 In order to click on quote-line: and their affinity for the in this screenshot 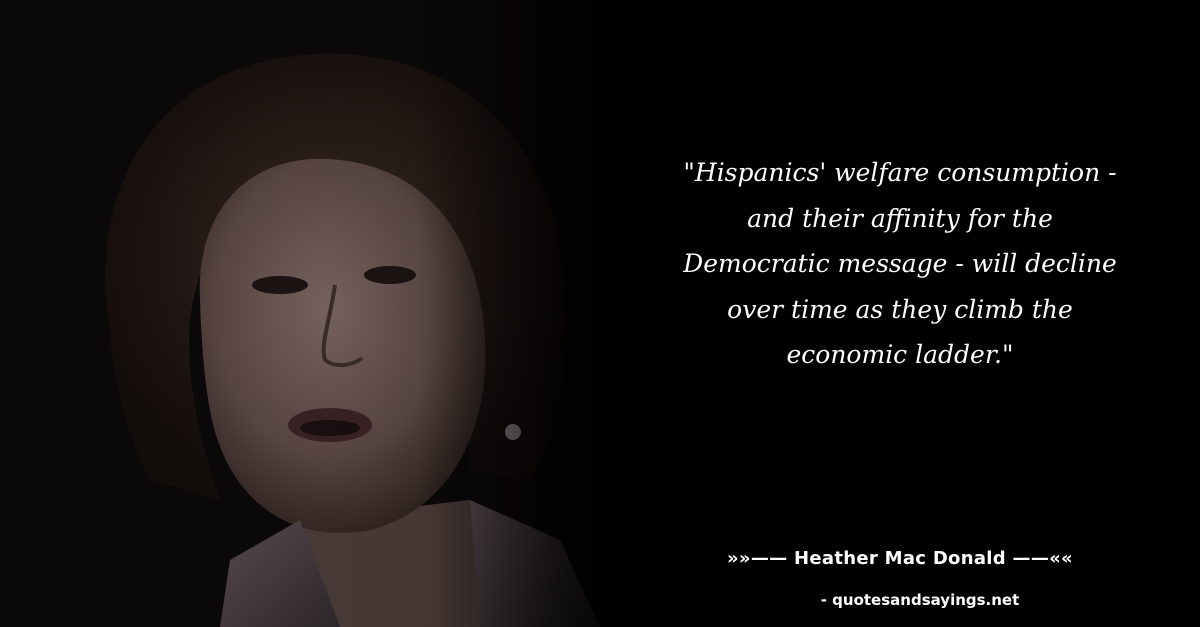, I will do `click(900, 218)`.